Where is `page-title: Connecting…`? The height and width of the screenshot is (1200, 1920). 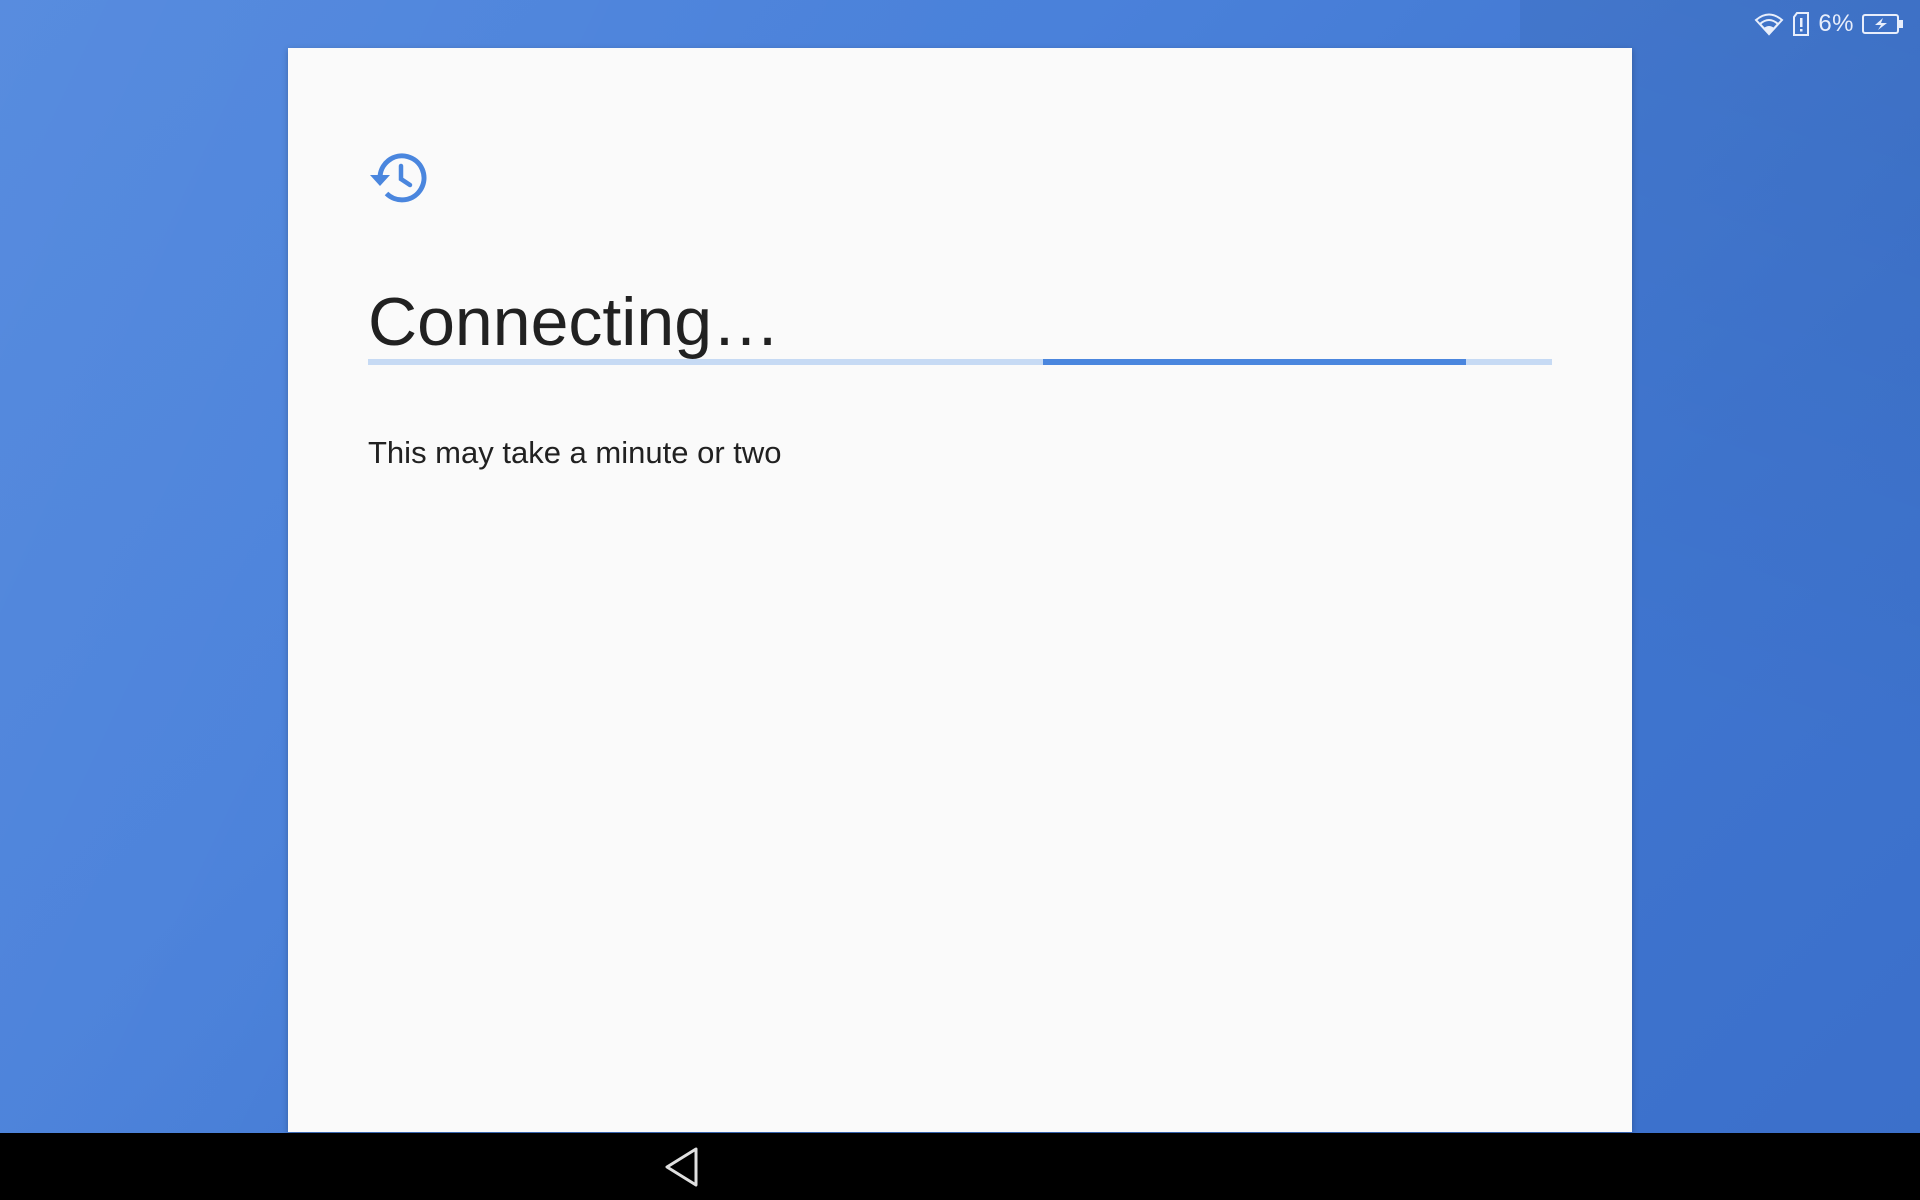
page-title: Connecting… is located at coordinates (574, 322).